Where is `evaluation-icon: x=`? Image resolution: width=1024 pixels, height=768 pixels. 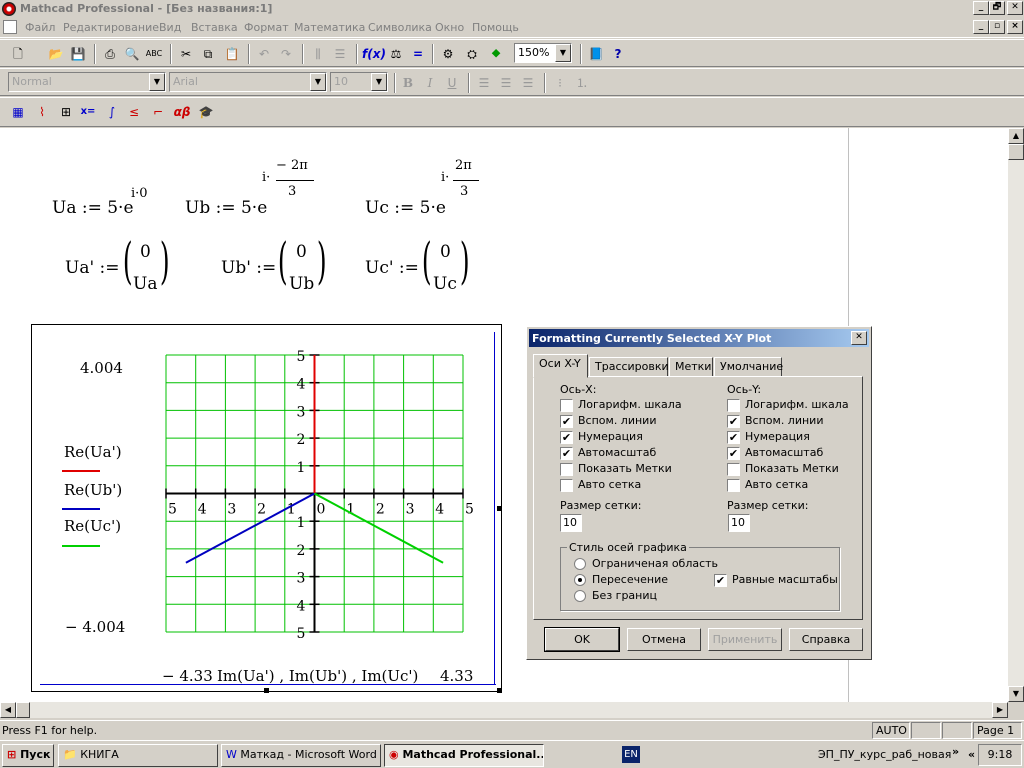
evaluation-icon: x= is located at coordinates (88, 112).